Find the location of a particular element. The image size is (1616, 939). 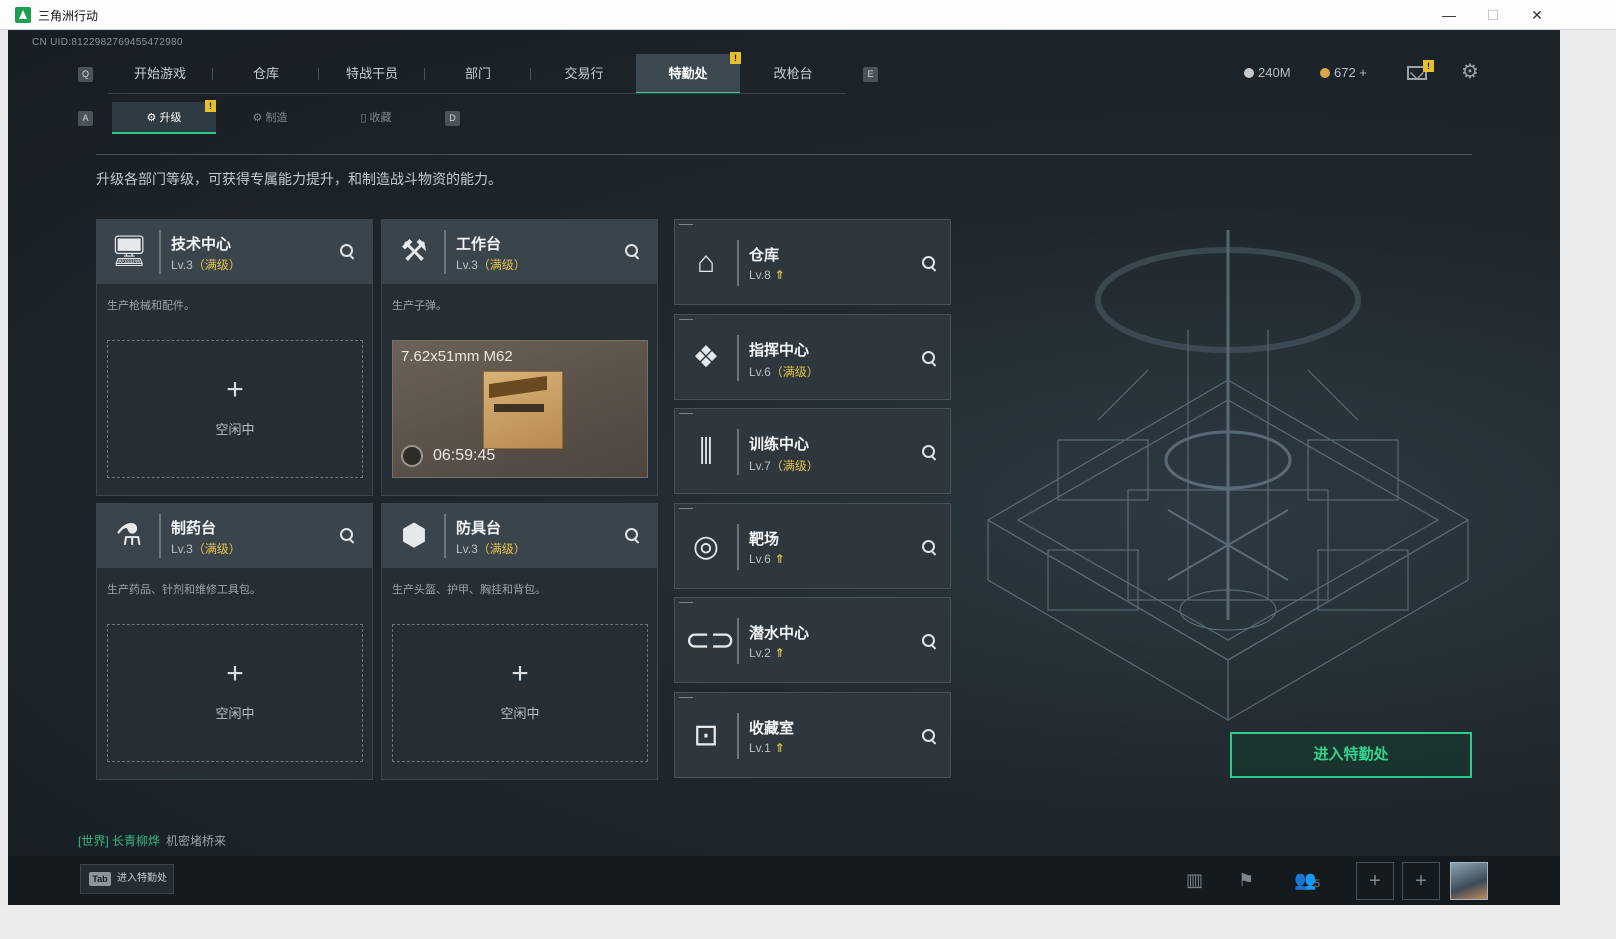

card-description: 生产枪械和配件。 is located at coordinates (151, 306).